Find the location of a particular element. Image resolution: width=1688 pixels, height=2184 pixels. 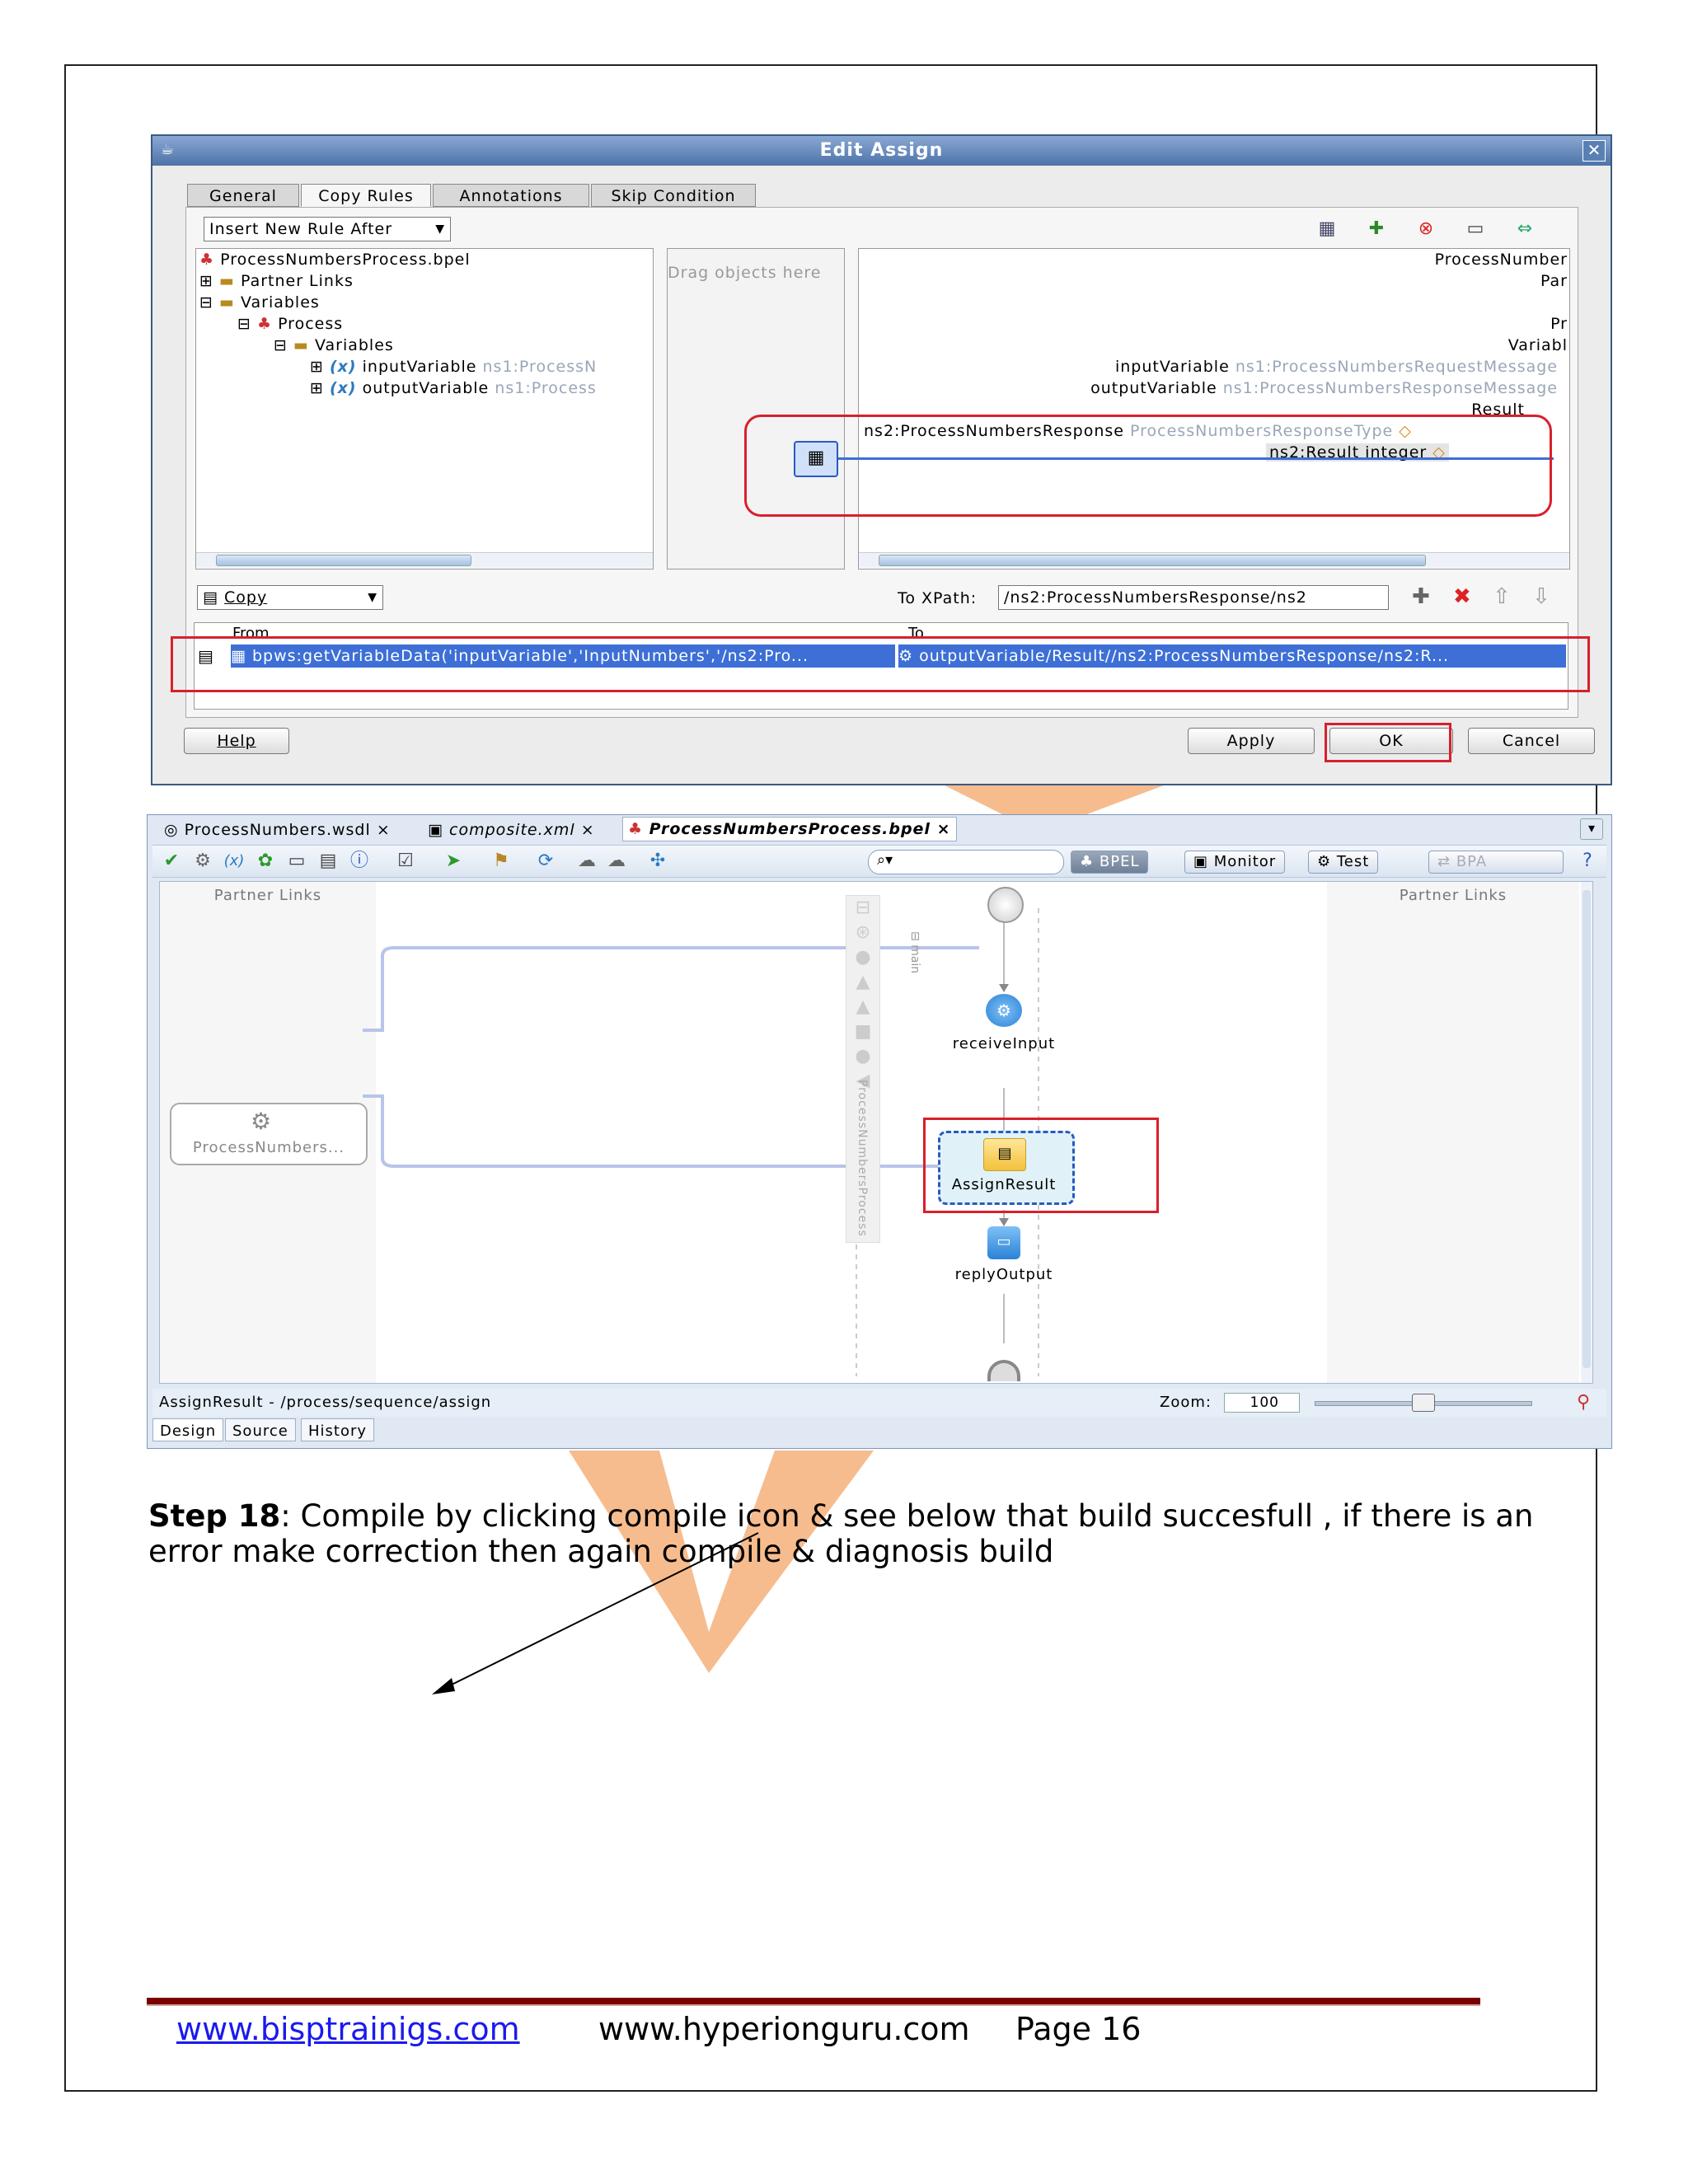

page-number: Page 16 is located at coordinates (1078, 2029).